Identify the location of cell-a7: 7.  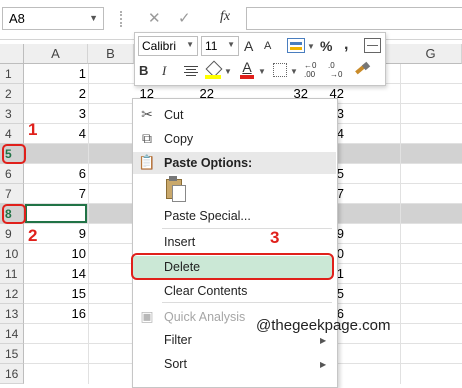
(55, 194).